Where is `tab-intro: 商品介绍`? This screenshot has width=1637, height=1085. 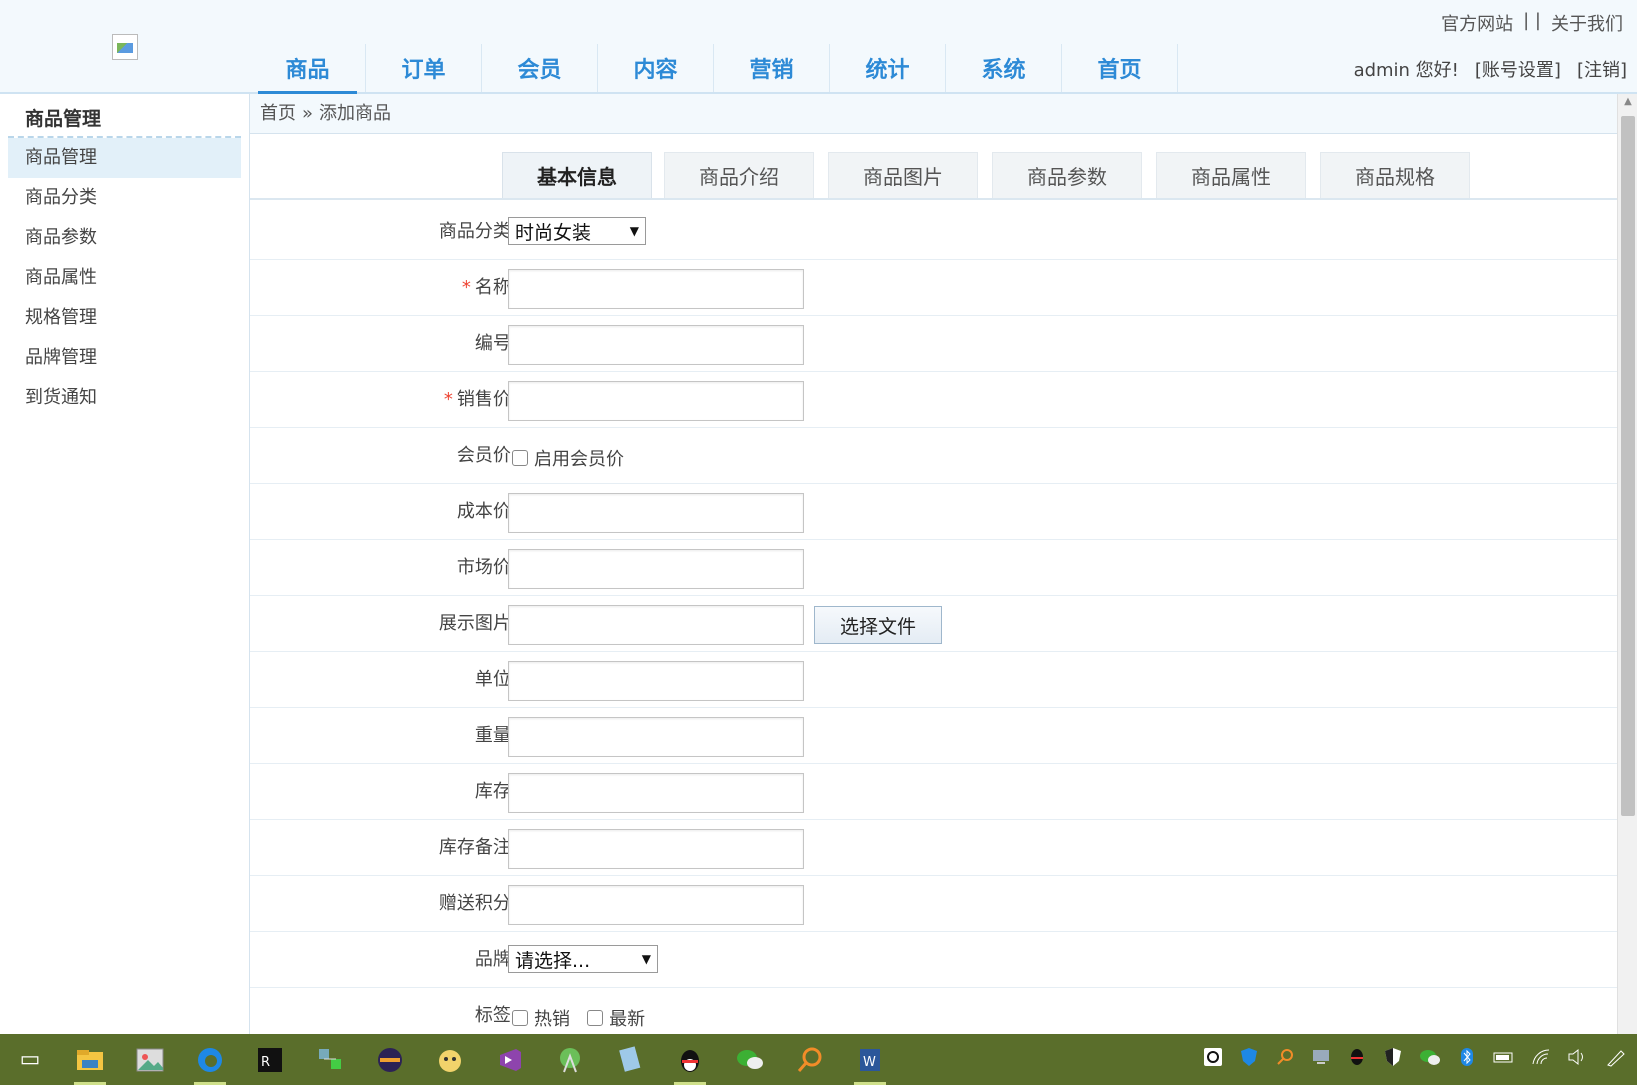
tab-intro: 商品介绍 is located at coordinates (739, 175).